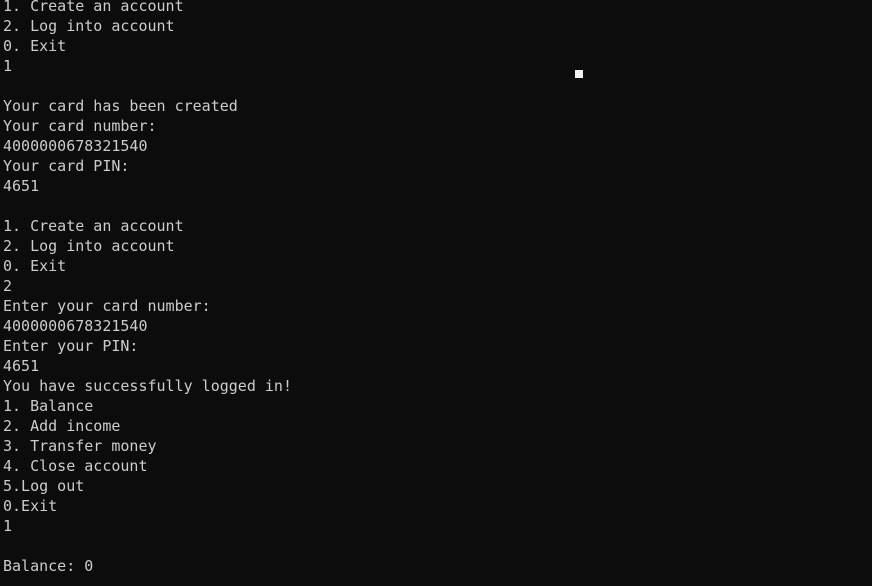 The height and width of the screenshot is (586, 872). Describe the element at coordinates (62, 426) in the screenshot. I see `console-line: 2. Add income` at that location.